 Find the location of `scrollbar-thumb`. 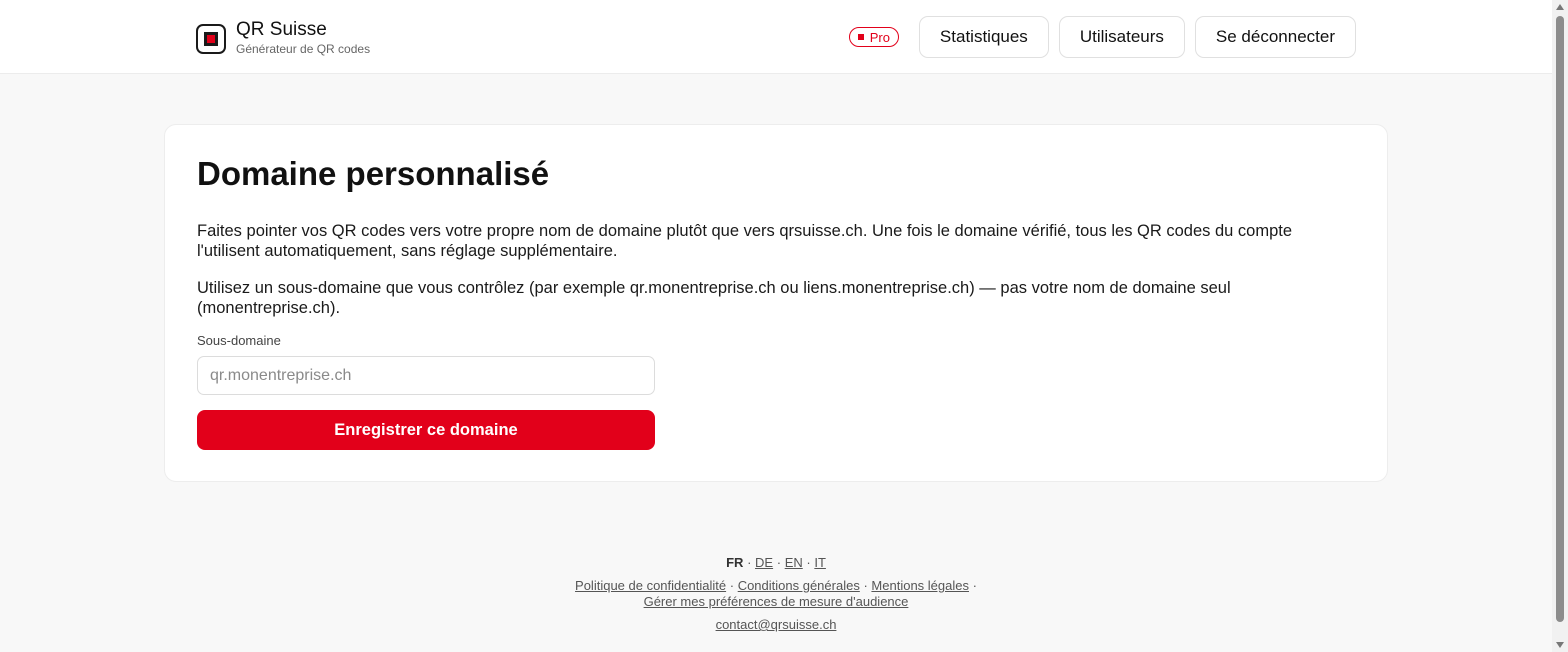

scrollbar-thumb is located at coordinates (1560, 319).